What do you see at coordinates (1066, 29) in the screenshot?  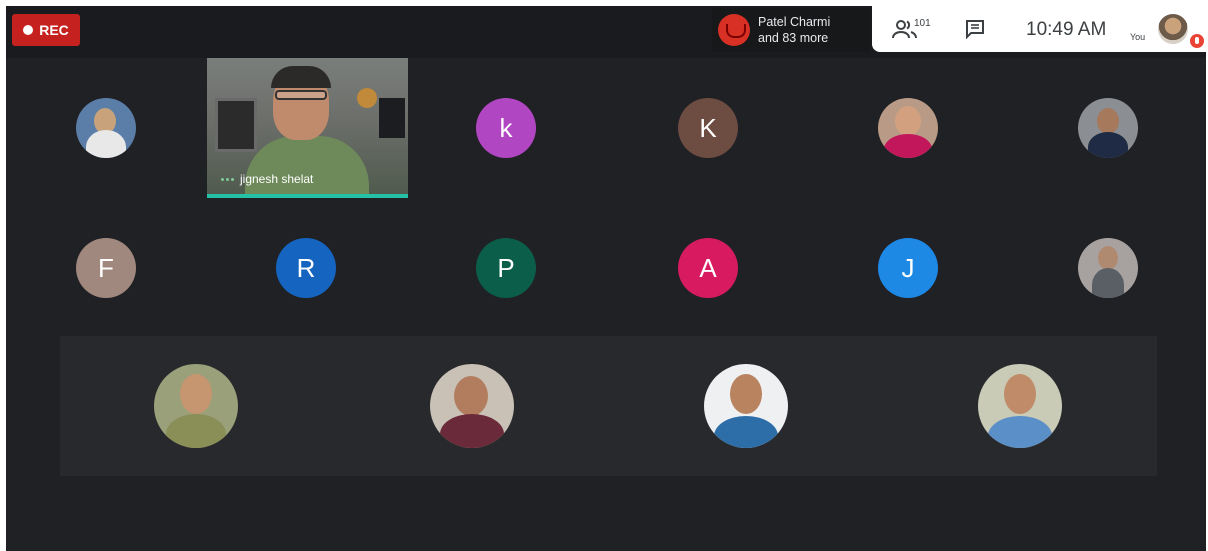 I see `meeting-clock: 10:49 AM` at bounding box center [1066, 29].